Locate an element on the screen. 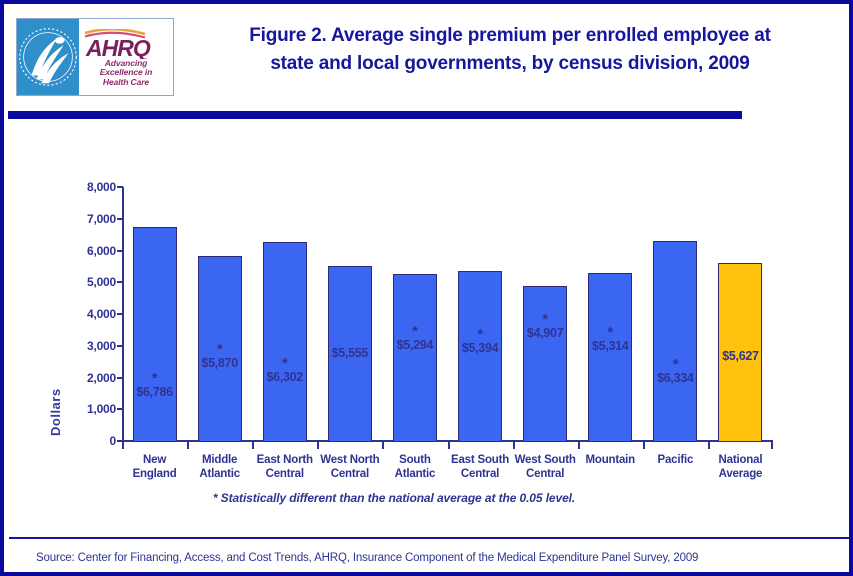  y-axis-tick-label: 4,000 is located at coordinates (101, 314).